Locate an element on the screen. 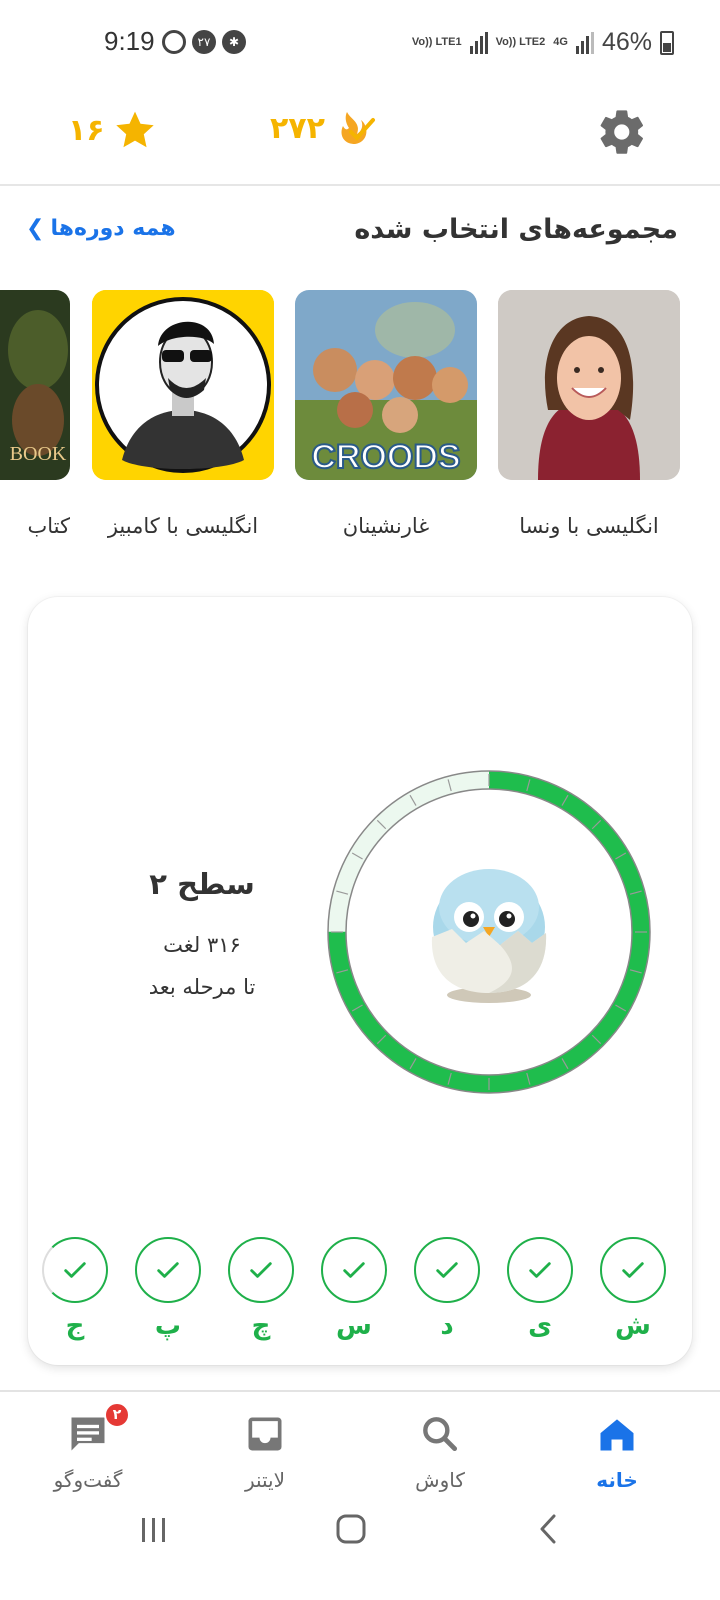  all-courses-label: همه دوره‌ها is located at coordinates (113, 228).